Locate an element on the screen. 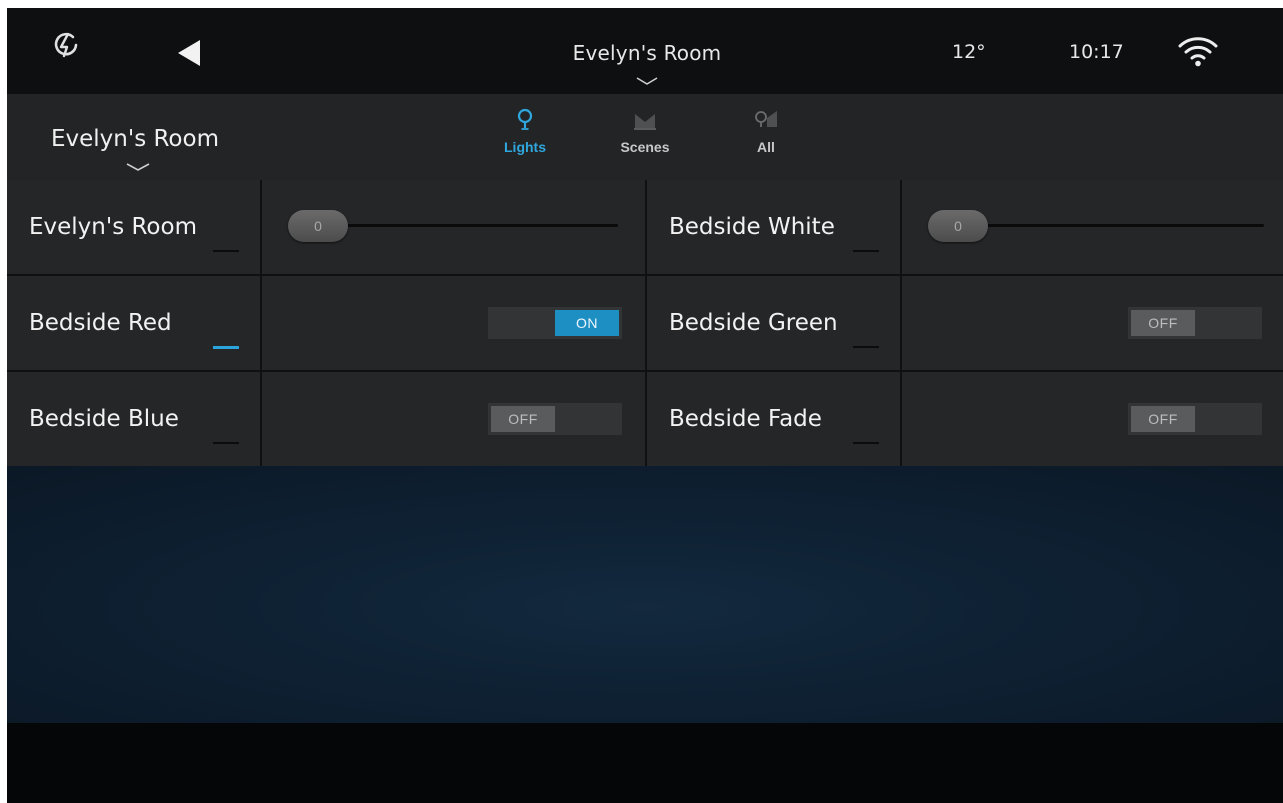 Image resolution: width=1283 pixels, height=803 pixels. device-name-bedside-blue: Bedside Blue is located at coordinates (133, 419).